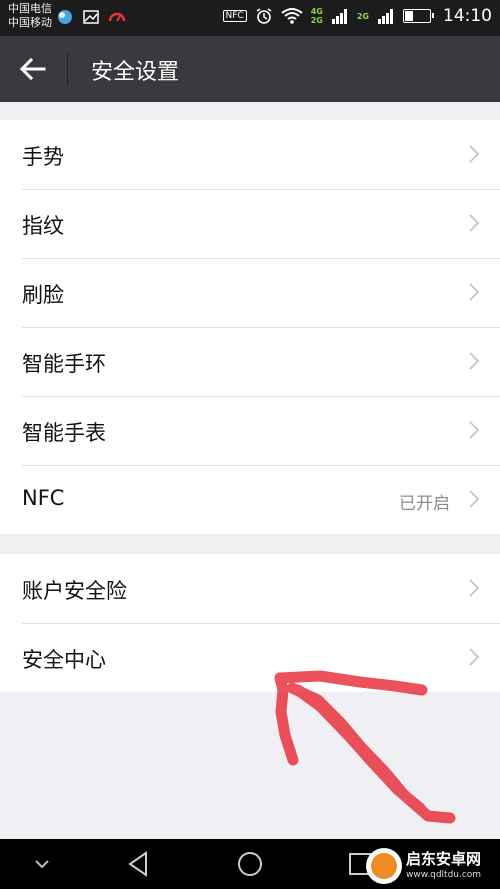  Describe the element at coordinates (30, 22) in the screenshot. I see `carrier-2: 中国移动` at that location.